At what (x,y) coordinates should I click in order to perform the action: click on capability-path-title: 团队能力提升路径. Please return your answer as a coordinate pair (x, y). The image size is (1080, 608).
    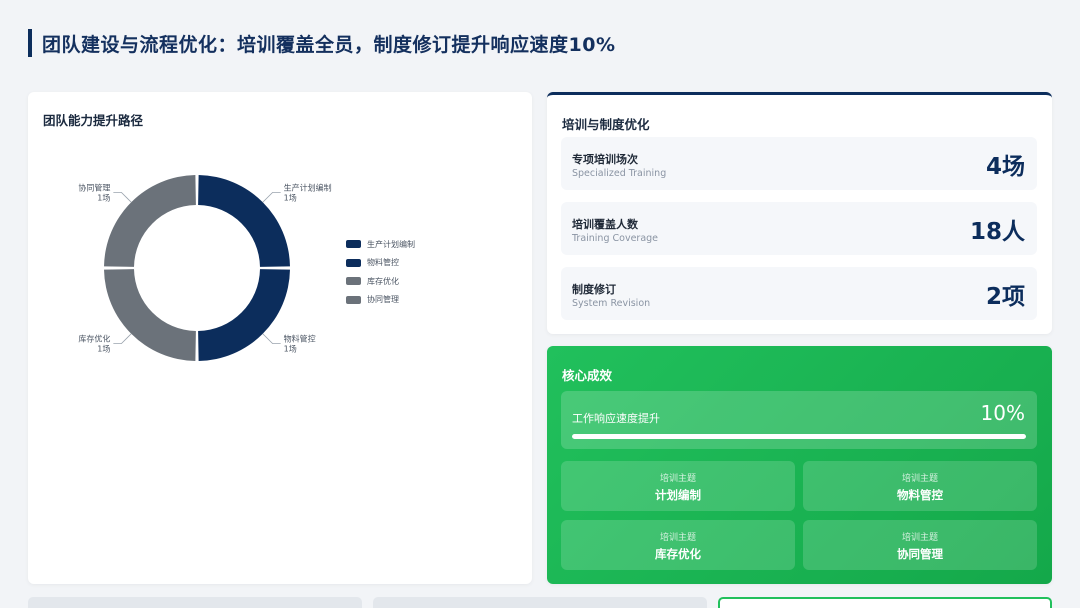
    Looking at the image, I should click on (93, 120).